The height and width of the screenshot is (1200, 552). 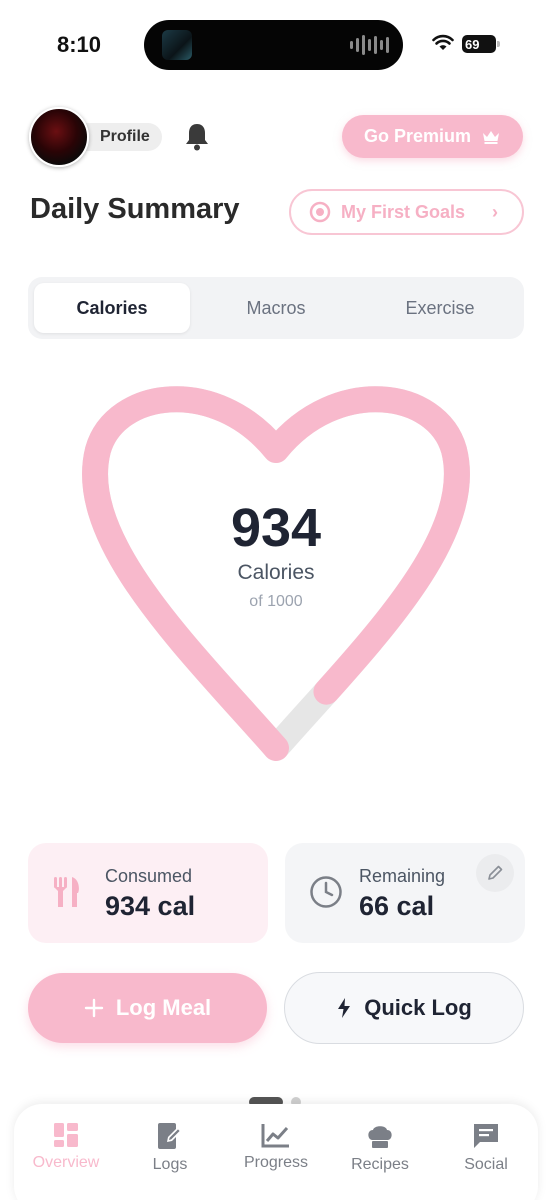 I want to click on nav-social: Social, so click(x=486, y=1148).